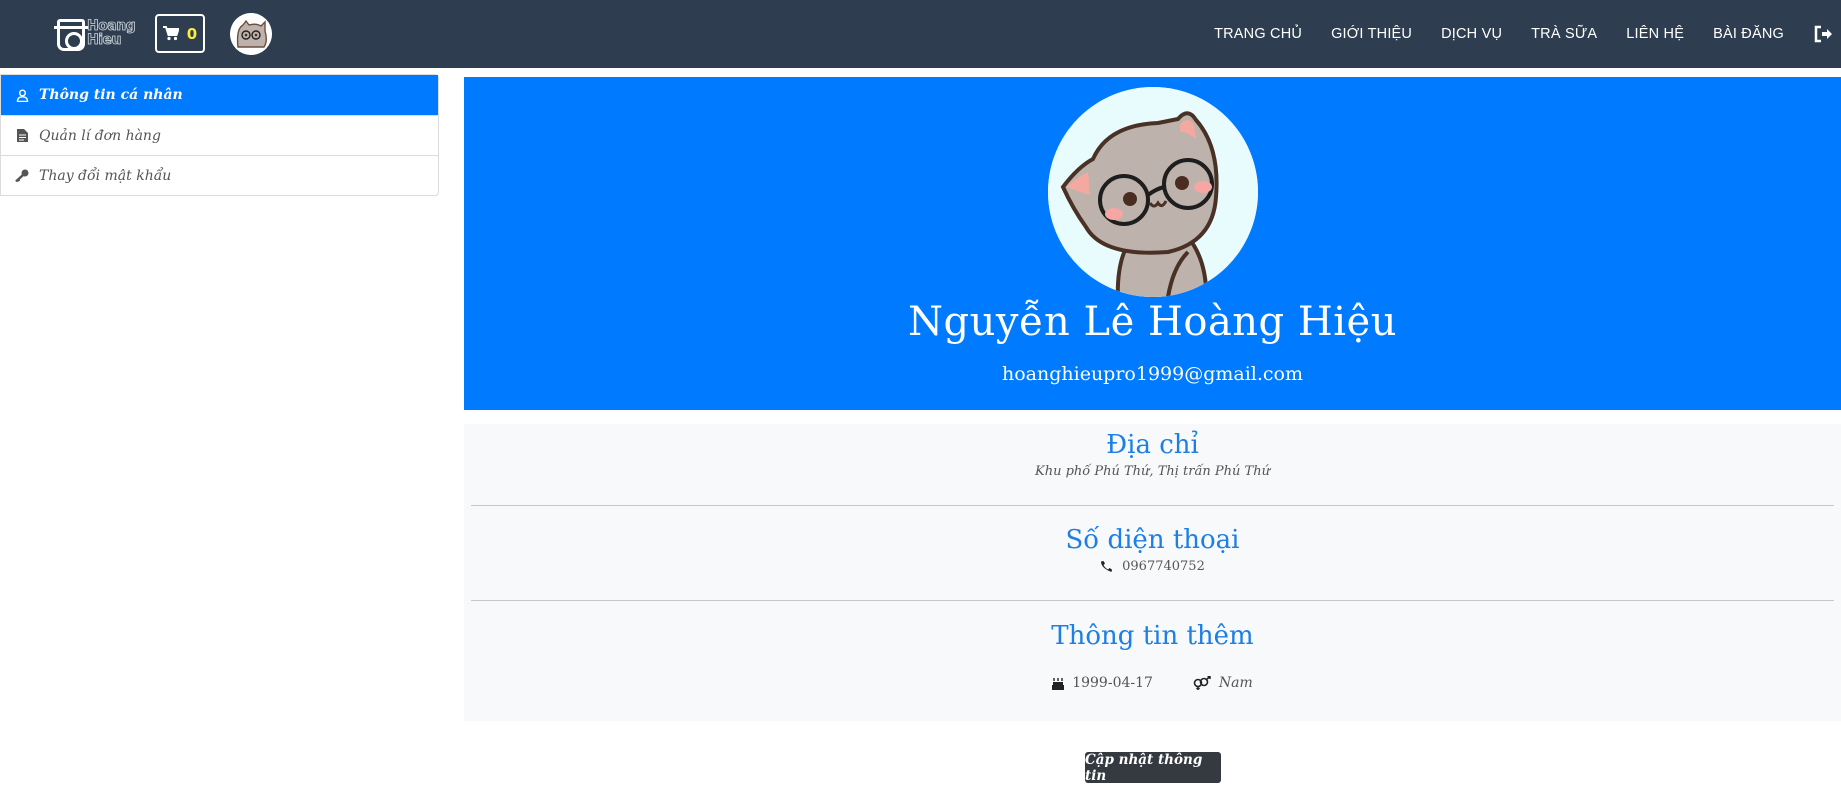 This screenshot has width=1841, height=796. I want to click on address-title: Địa chỉ, so click(1152, 445).